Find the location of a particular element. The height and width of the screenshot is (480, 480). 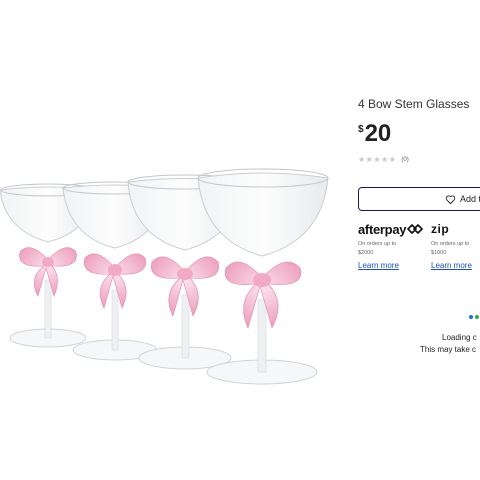

wishlist-label: Add t is located at coordinates (470, 199).